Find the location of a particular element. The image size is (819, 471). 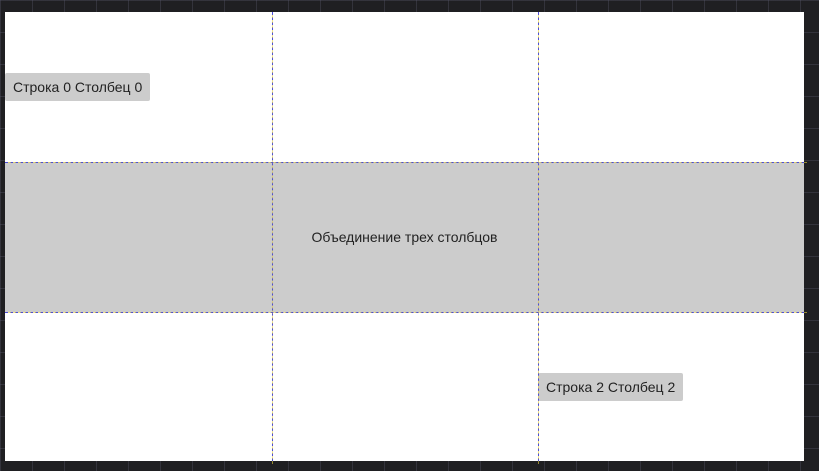

grid-item-row0-col0: Строка 0 Столбец 0 is located at coordinates (78, 87).